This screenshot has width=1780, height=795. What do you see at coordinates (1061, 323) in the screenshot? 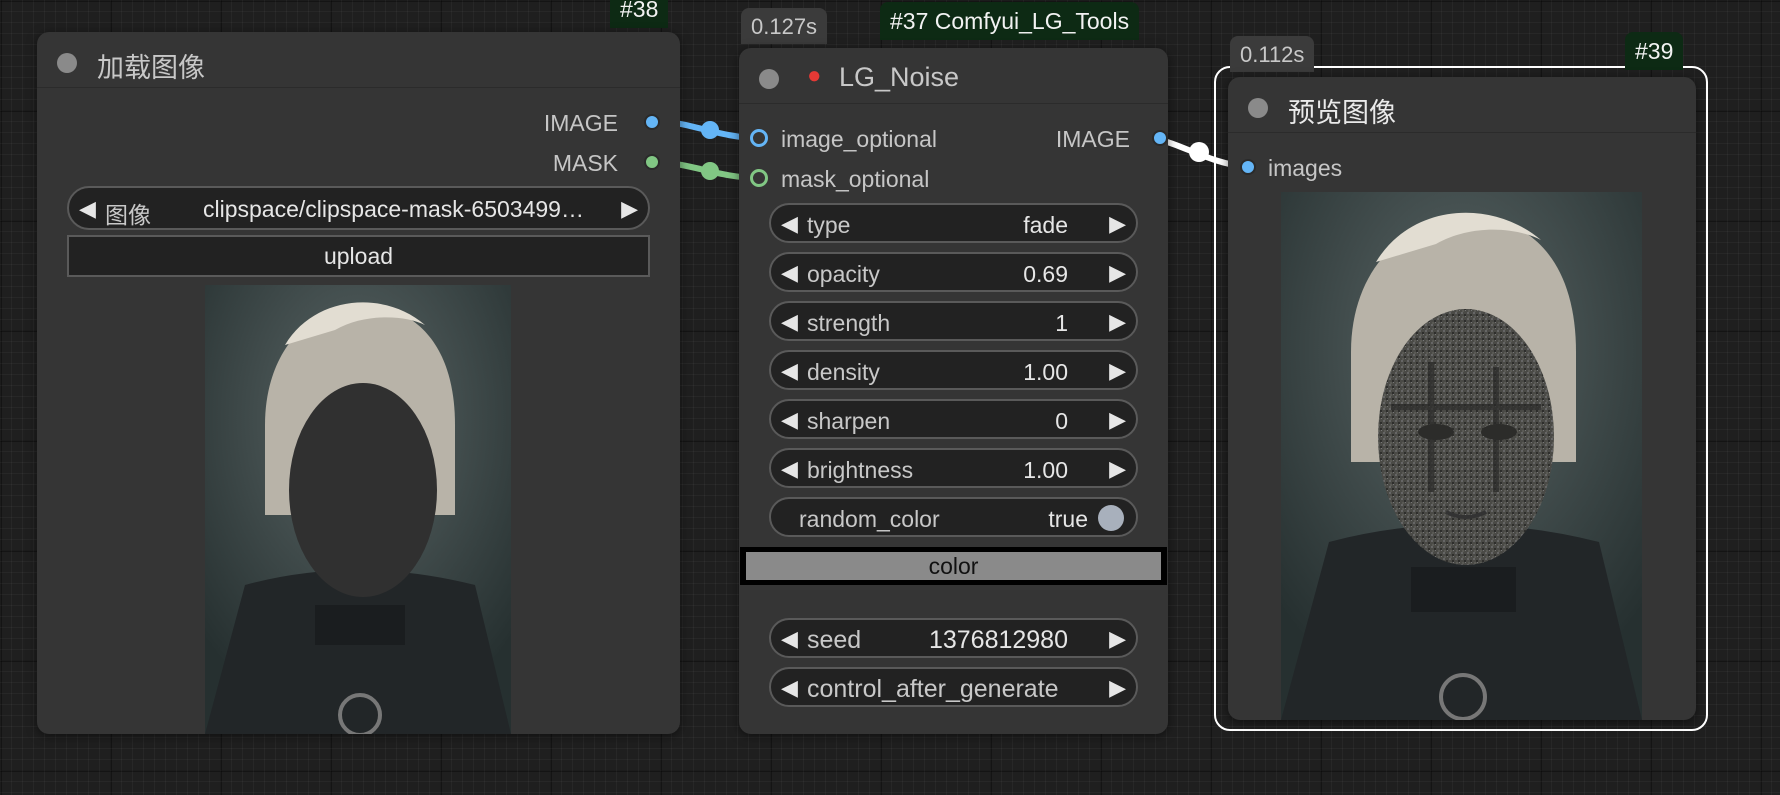
I see `widget-value: 1` at bounding box center [1061, 323].